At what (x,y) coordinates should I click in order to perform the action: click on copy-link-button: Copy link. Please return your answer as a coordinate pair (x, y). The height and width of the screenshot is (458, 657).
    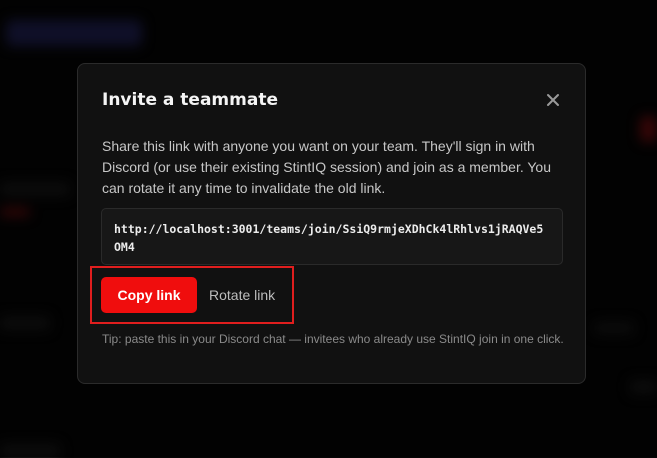
    Looking at the image, I should click on (149, 295).